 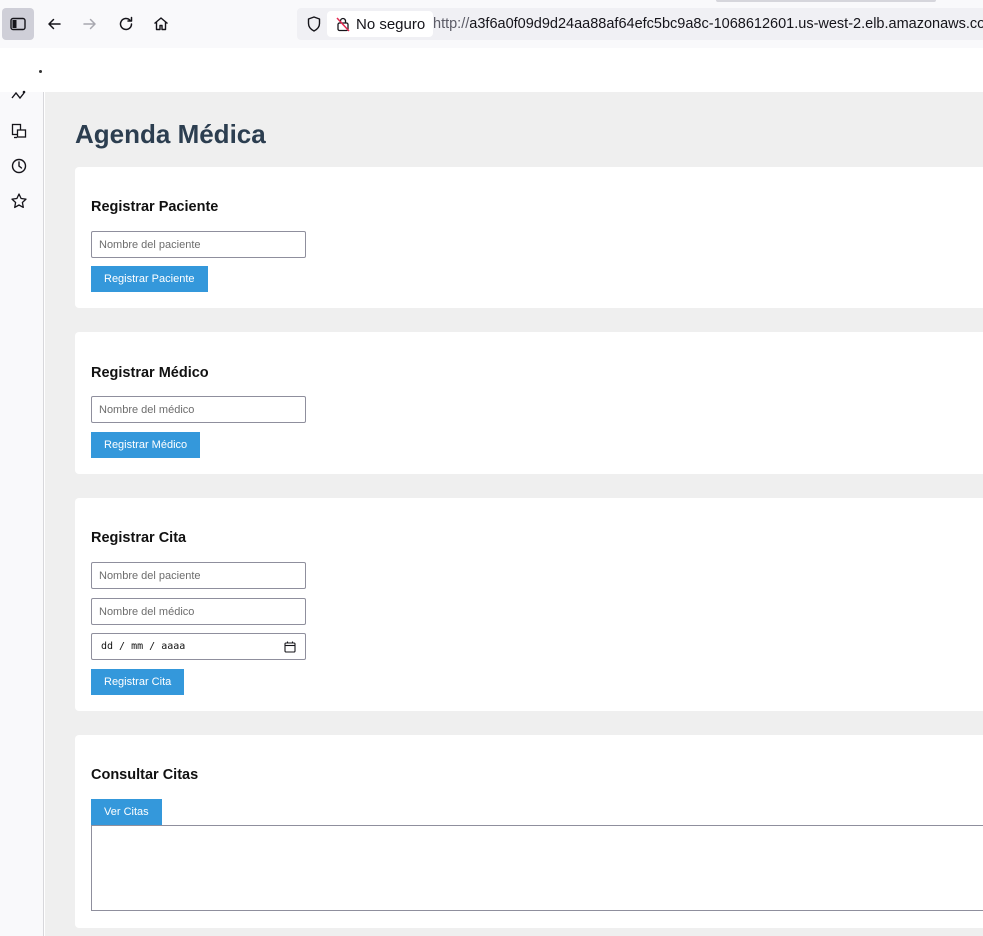 I want to click on browser-sidebar, so click(x=22, y=513).